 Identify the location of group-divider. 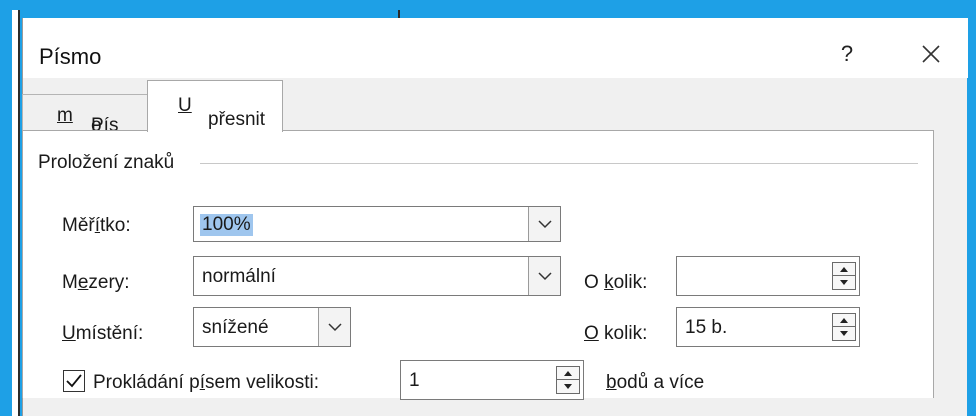
(559, 163).